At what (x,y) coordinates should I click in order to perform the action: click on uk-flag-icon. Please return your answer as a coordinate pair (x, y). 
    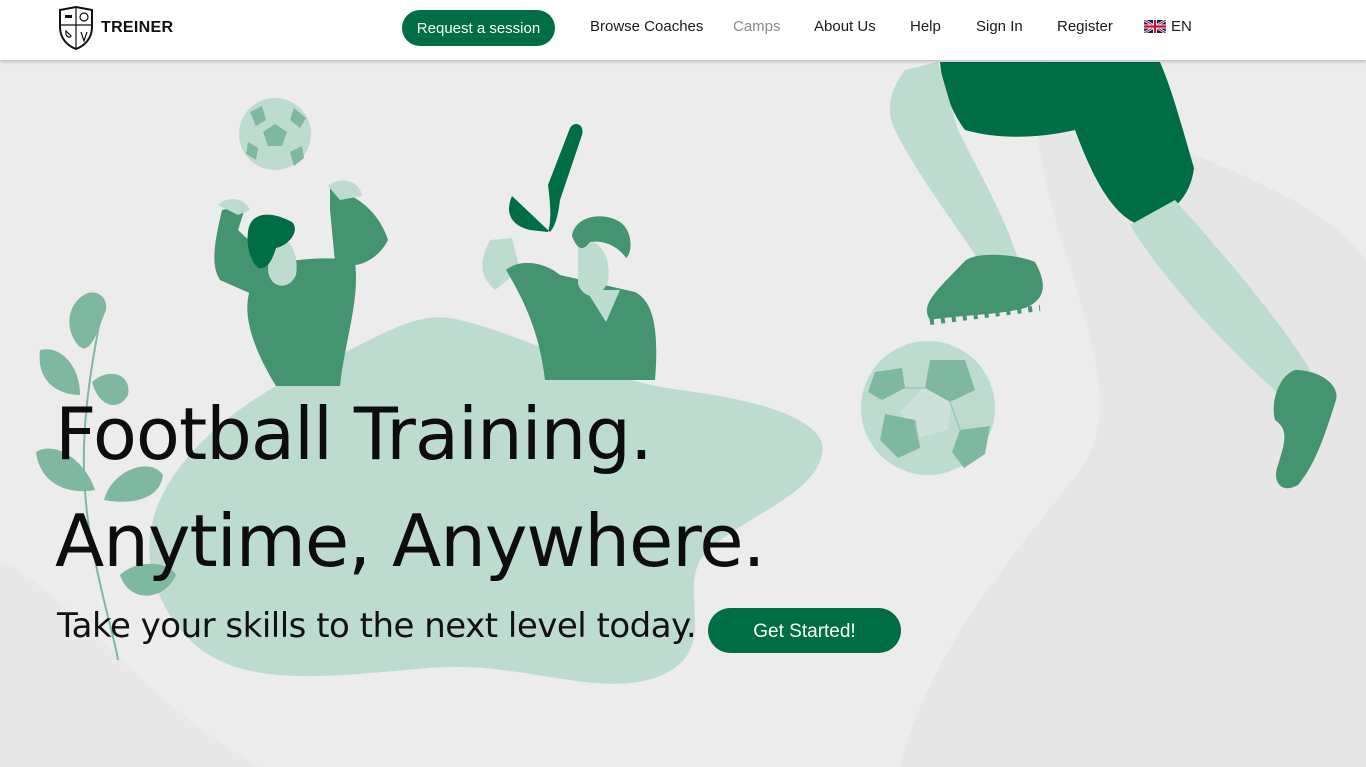
    Looking at the image, I should click on (1155, 26).